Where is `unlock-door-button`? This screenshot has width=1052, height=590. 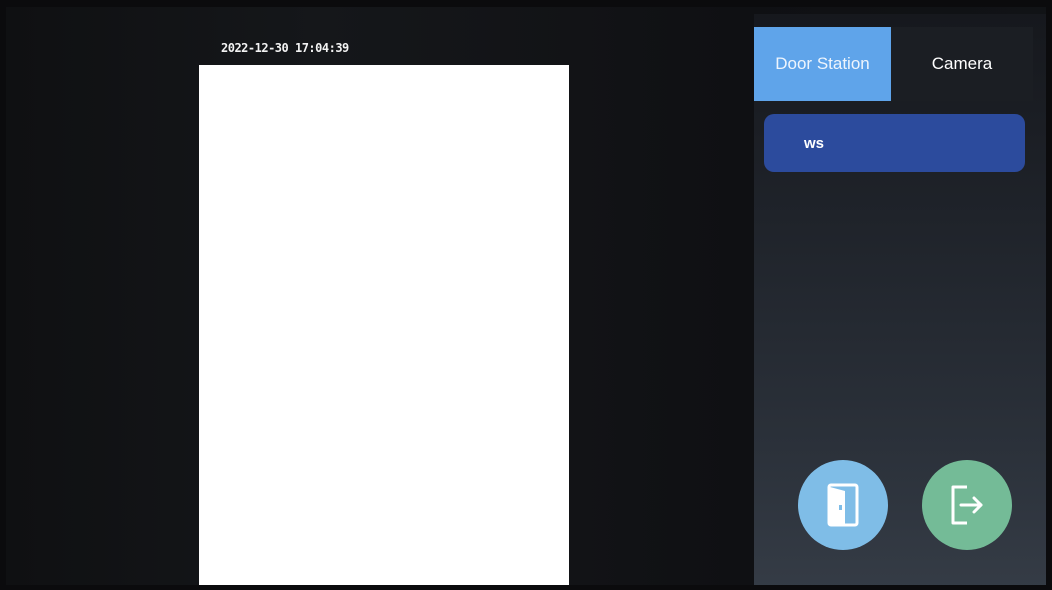
unlock-door-button is located at coordinates (843, 505).